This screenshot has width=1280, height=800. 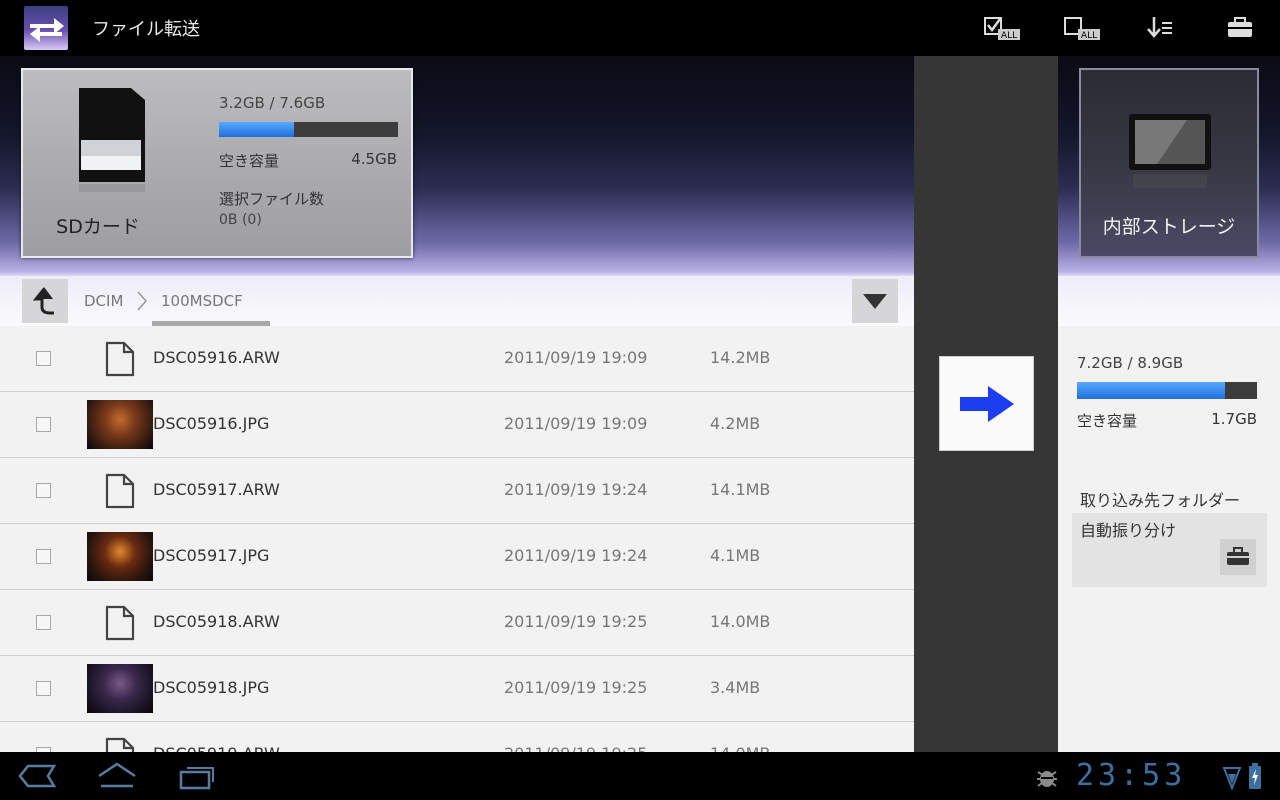 I want to click on selected-files-value: 0B (0), so click(x=240, y=220).